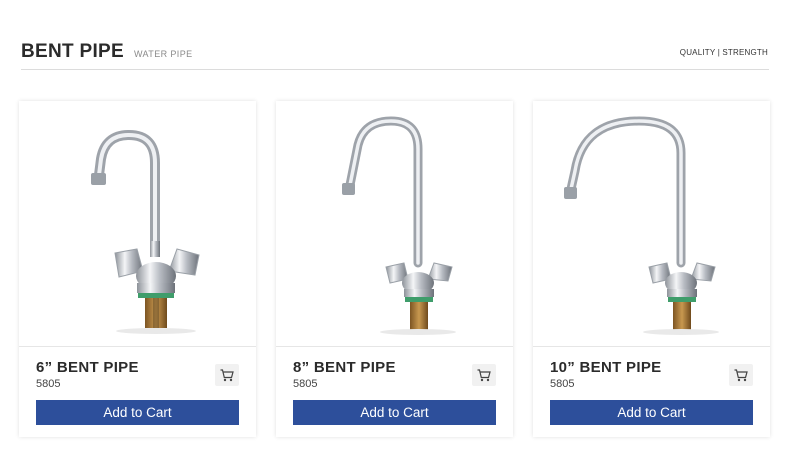 The height and width of the screenshot is (473, 790). Describe the element at coordinates (344, 367) in the screenshot. I see `product-name: 8” BENT PIPE` at that location.